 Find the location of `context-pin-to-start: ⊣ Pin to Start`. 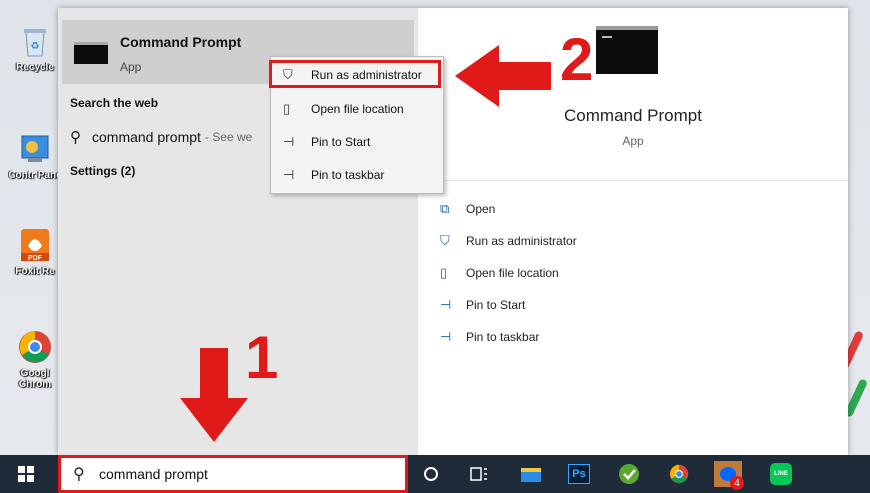

context-pin-to-start: ⊣ Pin to Start is located at coordinates (326, 142).